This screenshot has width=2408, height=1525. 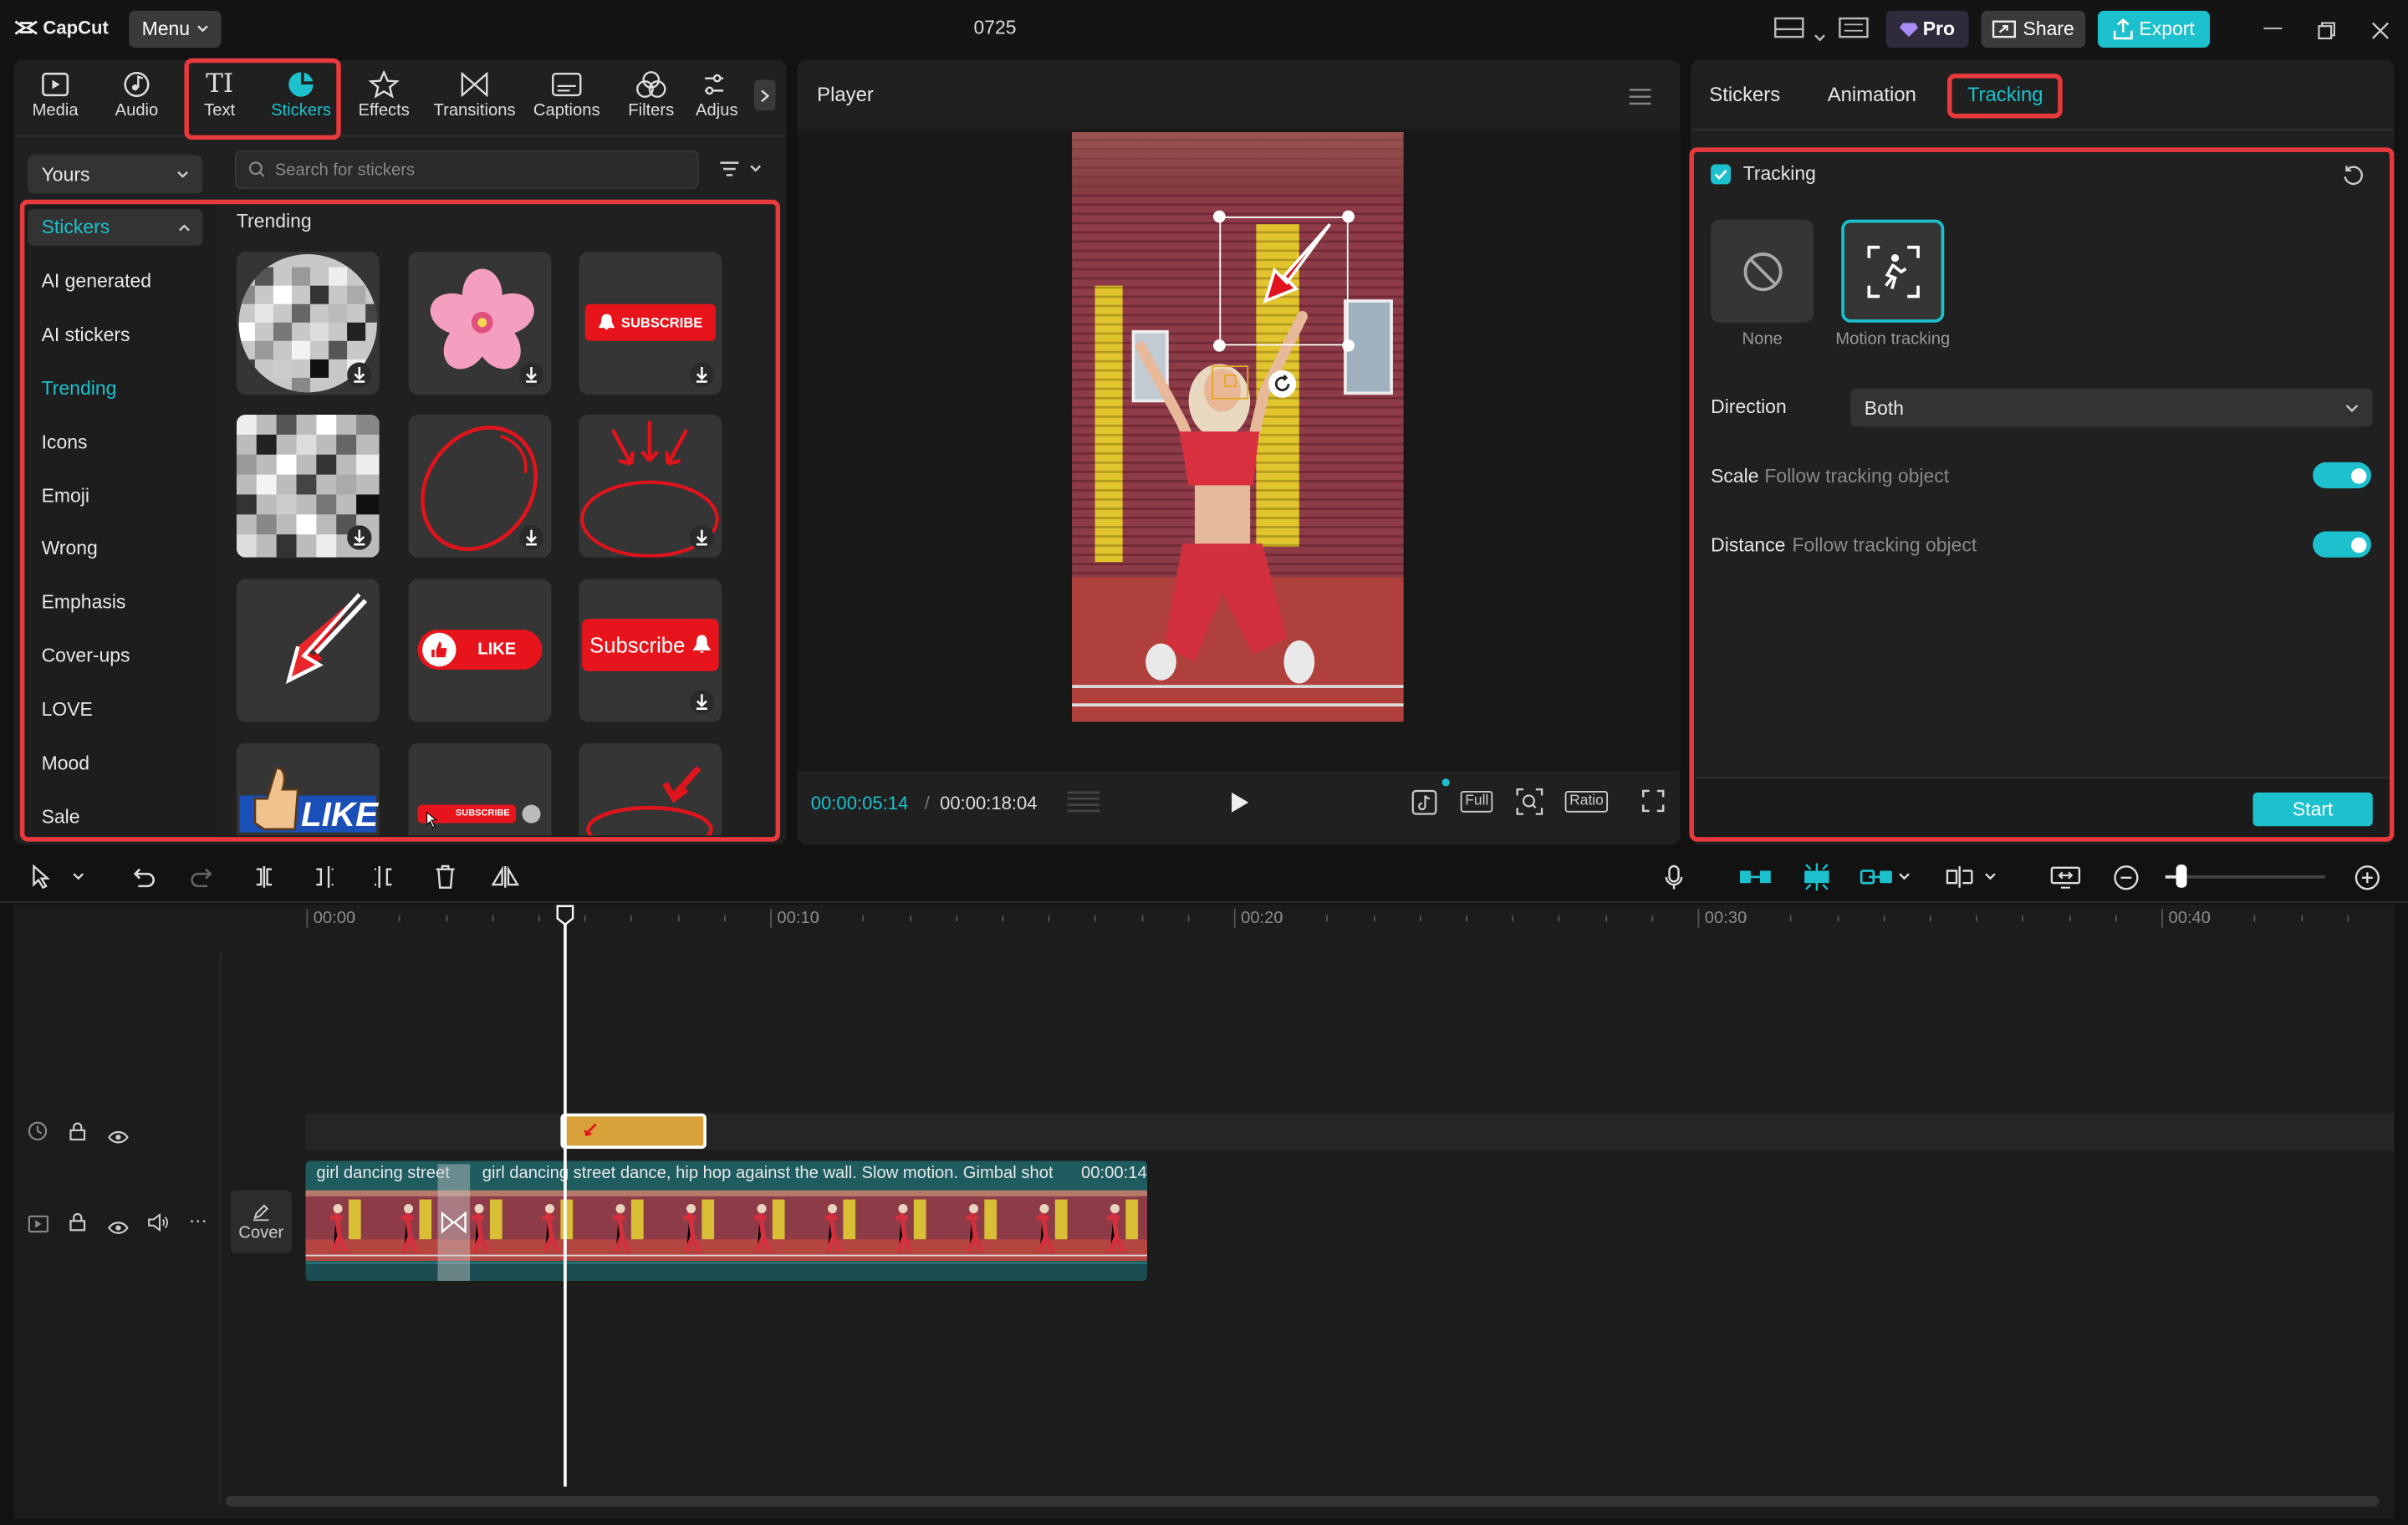 What do you see at coordinates (650, 486) in the screenshot?
I see `sticker-arrows-circle` at bounding box center [650, 486].